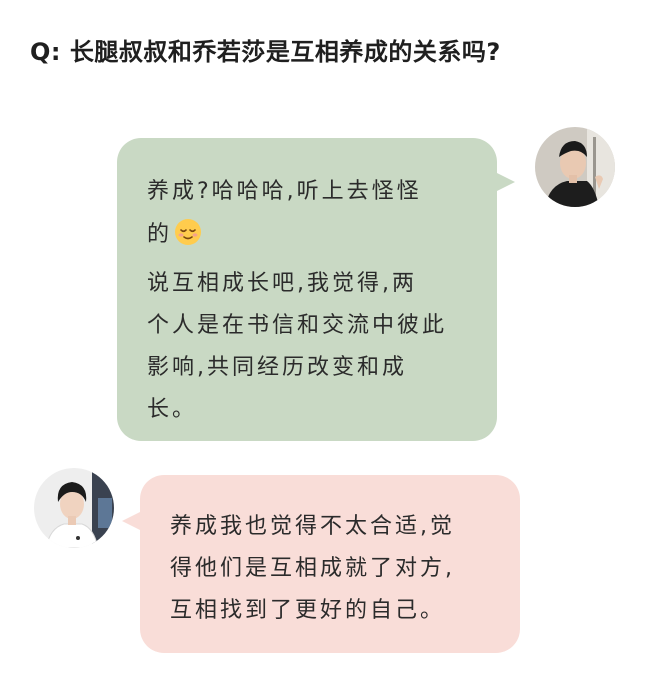  I want to click on message-line: 养成我也觉得不太合适,觉, so click(312, 526).